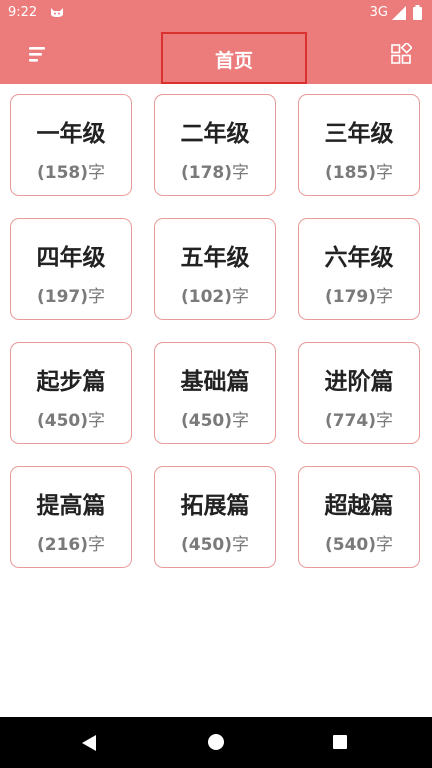  Describe the element at coordinates (37, 54) in the screenshot. I see `menu-icon` at that location.